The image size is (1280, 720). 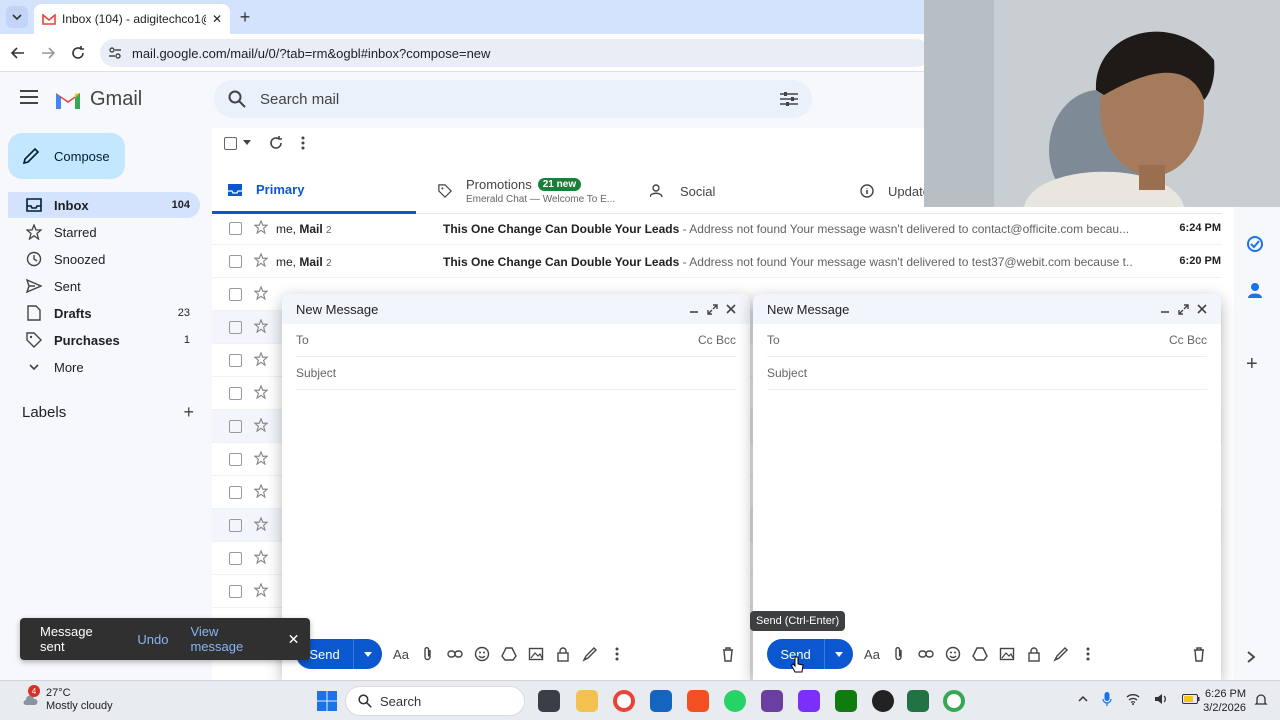 I want to click on compose-button: Compose, so click(x=66, y=156).